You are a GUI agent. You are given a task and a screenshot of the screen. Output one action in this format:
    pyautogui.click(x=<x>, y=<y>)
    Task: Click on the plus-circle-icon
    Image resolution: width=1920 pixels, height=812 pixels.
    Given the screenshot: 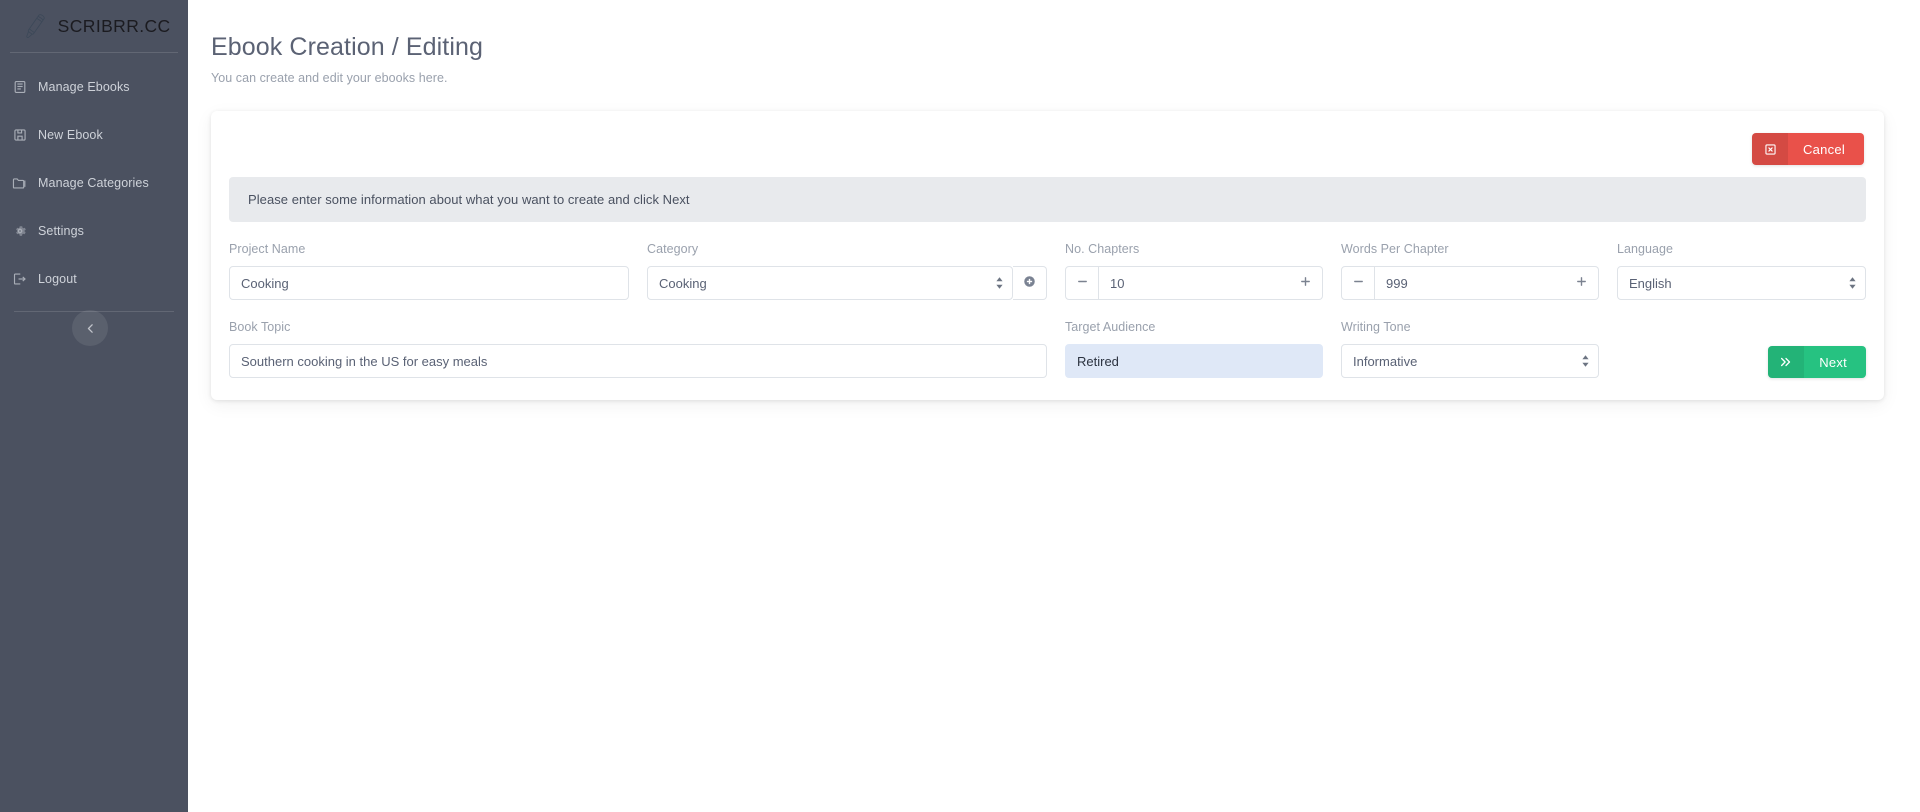 What is the action you would take?
    pyautogui.click(x=1029, y=283)
    